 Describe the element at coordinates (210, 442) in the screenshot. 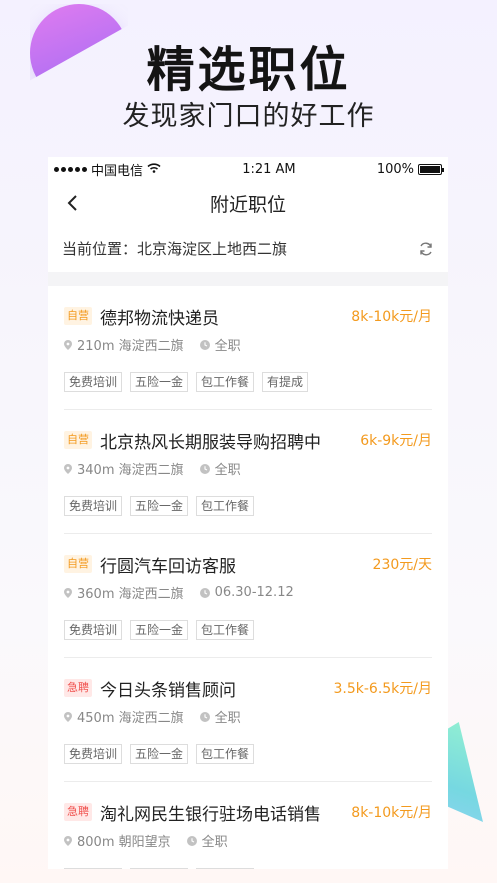

I see `job-title: 北京热风长期服装导购招聘中` at that location.